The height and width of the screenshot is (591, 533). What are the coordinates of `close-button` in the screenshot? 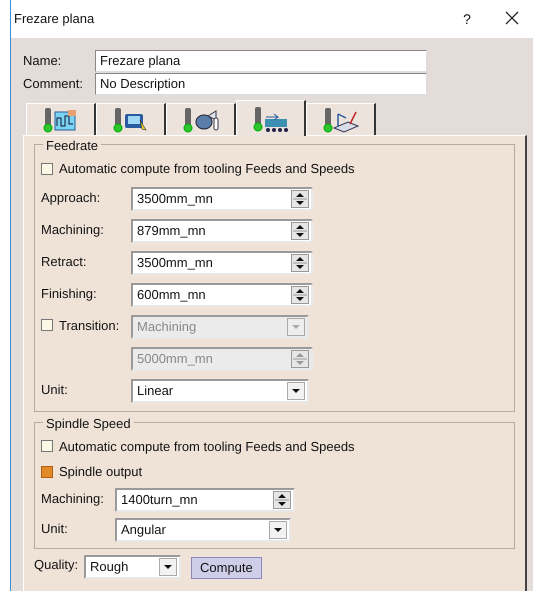 It's located at (513, 19).